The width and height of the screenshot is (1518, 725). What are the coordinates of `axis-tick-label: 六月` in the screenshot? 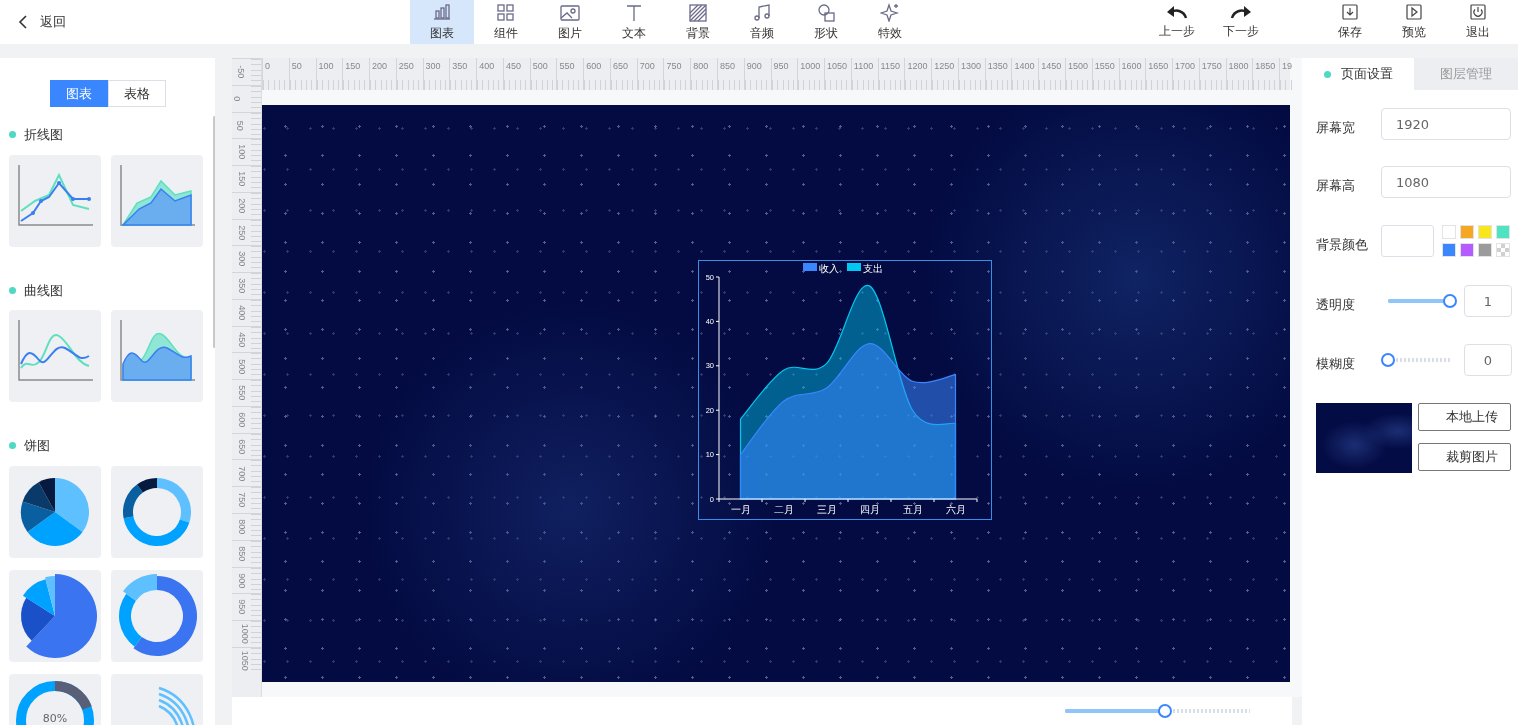 It's located at (955, 509).